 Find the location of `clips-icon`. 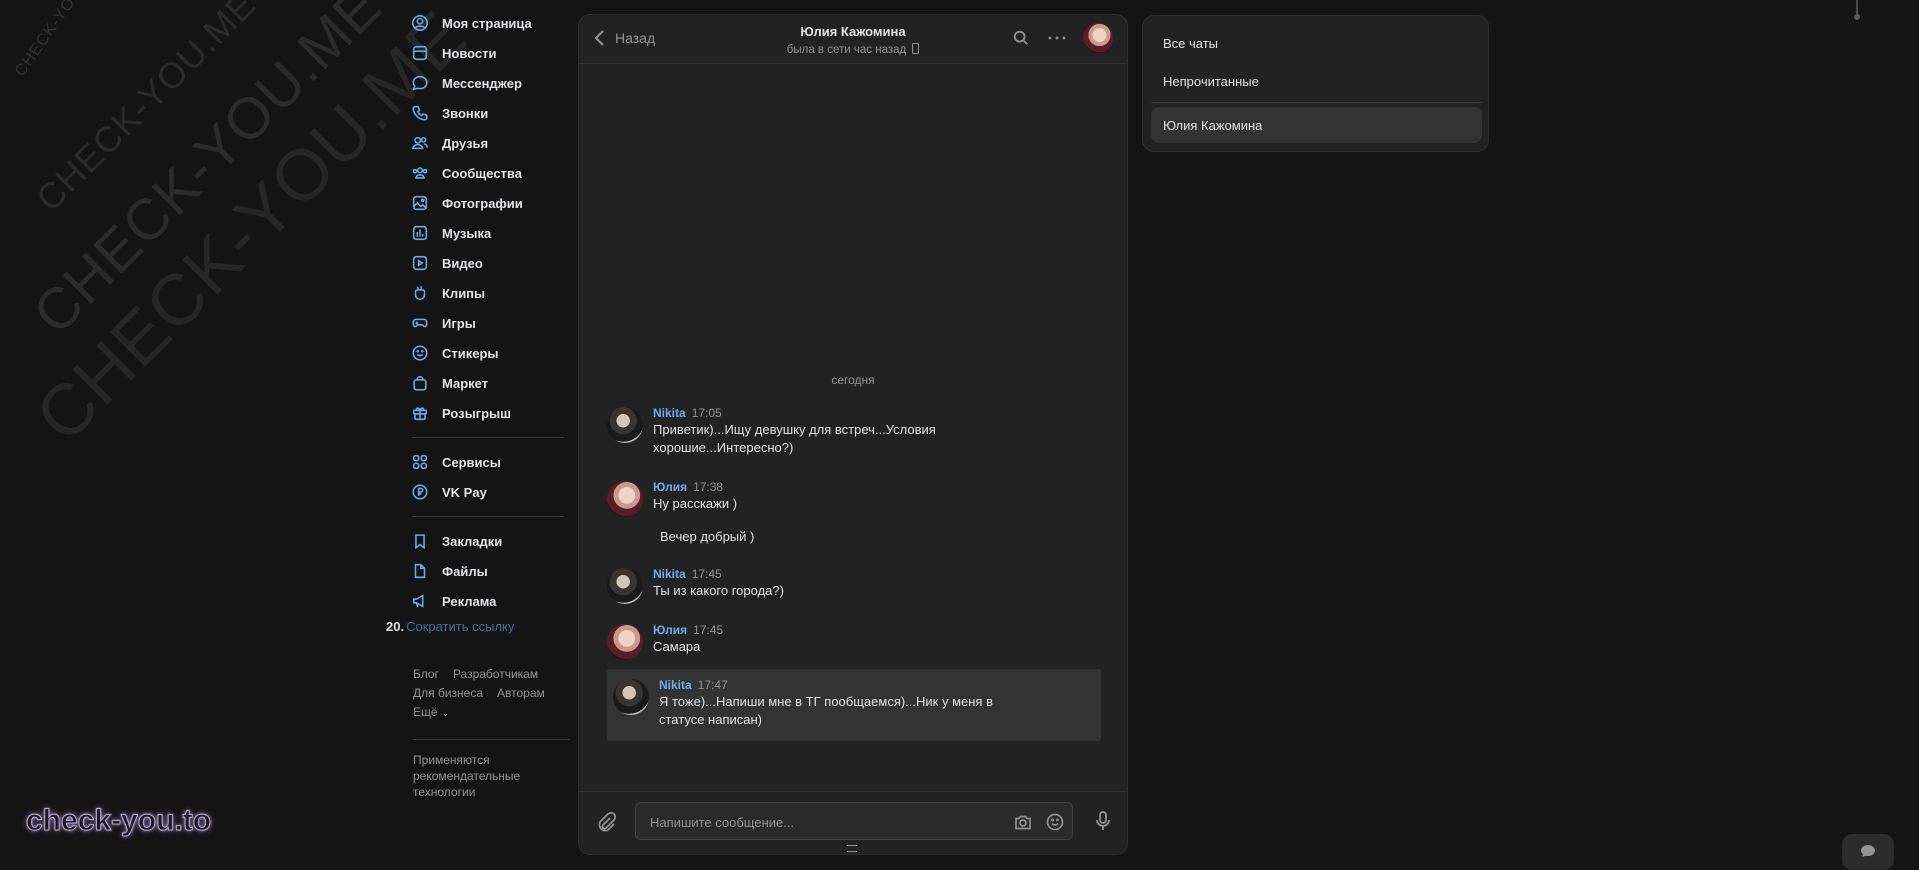

clips-icon is located at coordinates (420, 293).